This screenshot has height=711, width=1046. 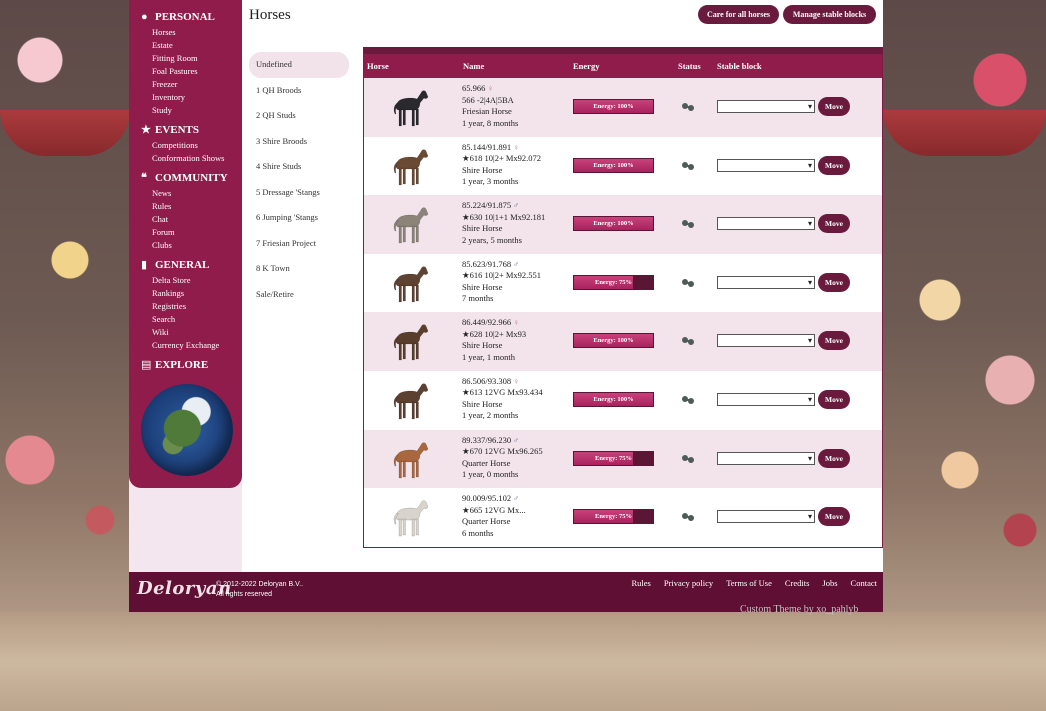 What do you see at coordinates (964, 133) in the screenshot?
I see `background-drape-right` at bounding box center [964, 133].